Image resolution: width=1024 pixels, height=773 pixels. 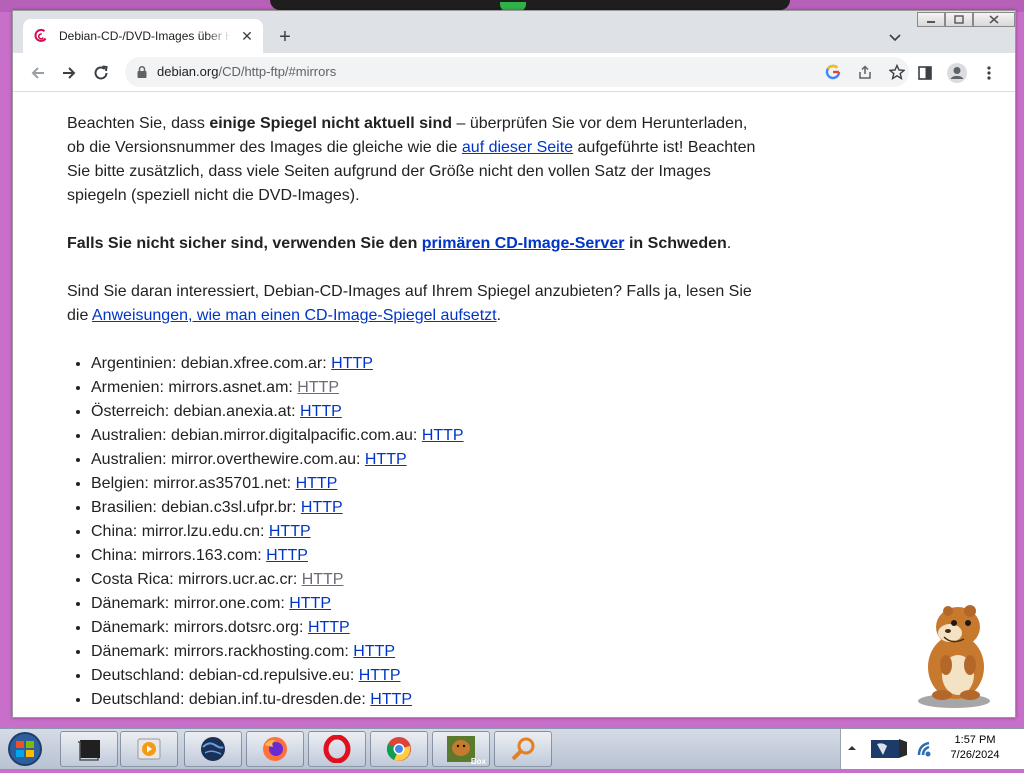 I want to click on list-item: Argentinien: debian.xfree.com.ar: HTTP, so click(x=429, y=364).